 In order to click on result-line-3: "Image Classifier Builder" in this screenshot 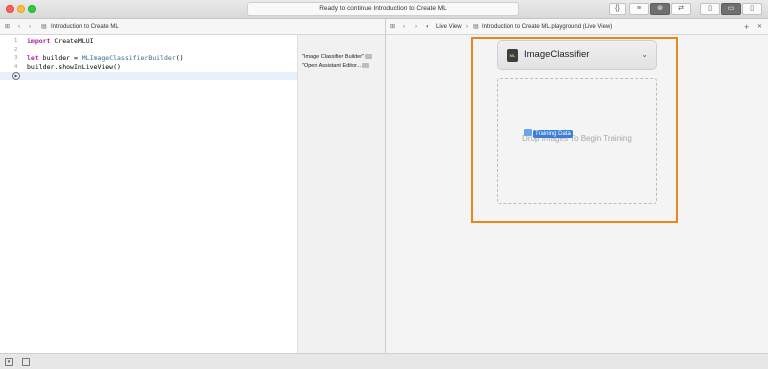, I will do `click(337, 57)`.